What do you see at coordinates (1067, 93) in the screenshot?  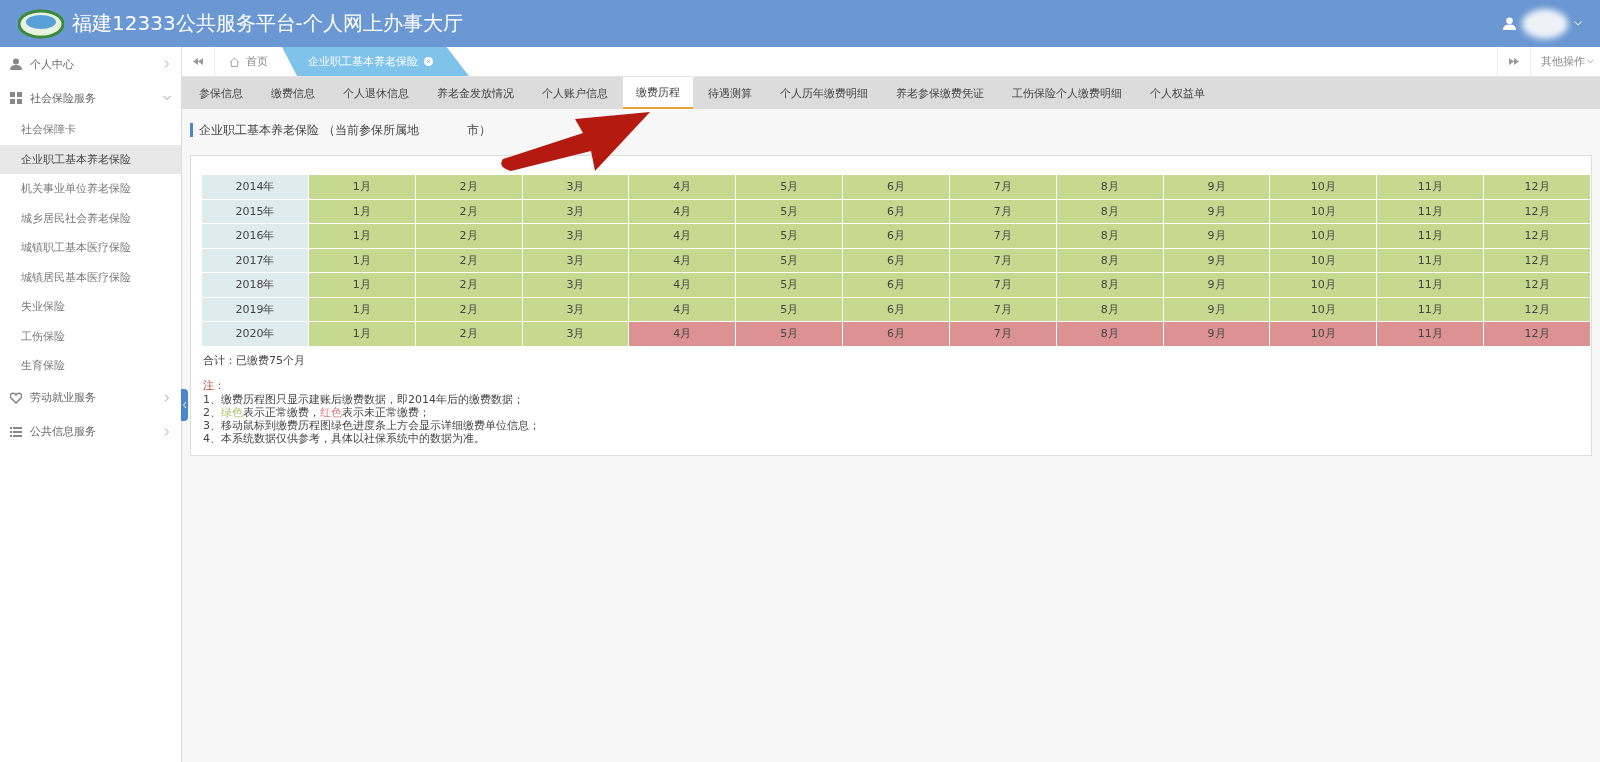 I see `sub-tab: 工伤保险个人缴费明细` at bounding box center [1067, 93].